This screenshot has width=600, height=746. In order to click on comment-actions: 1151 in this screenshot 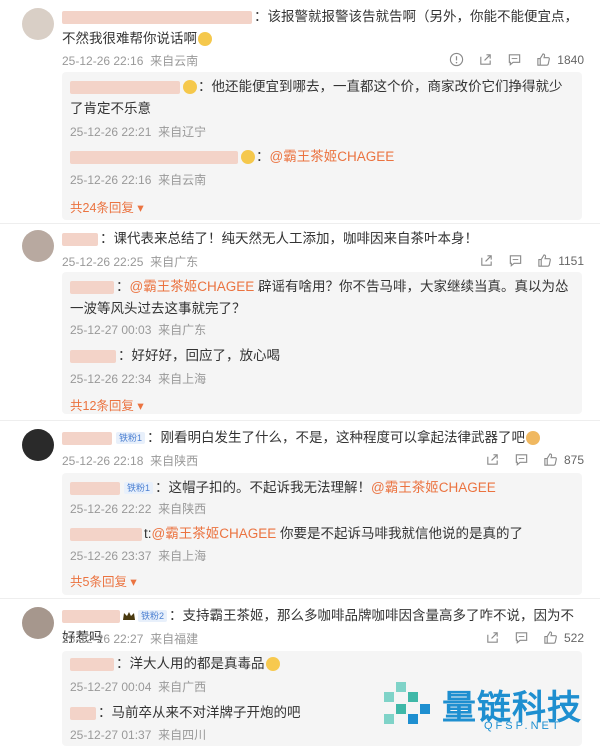, I will do `click(531, 260)`.